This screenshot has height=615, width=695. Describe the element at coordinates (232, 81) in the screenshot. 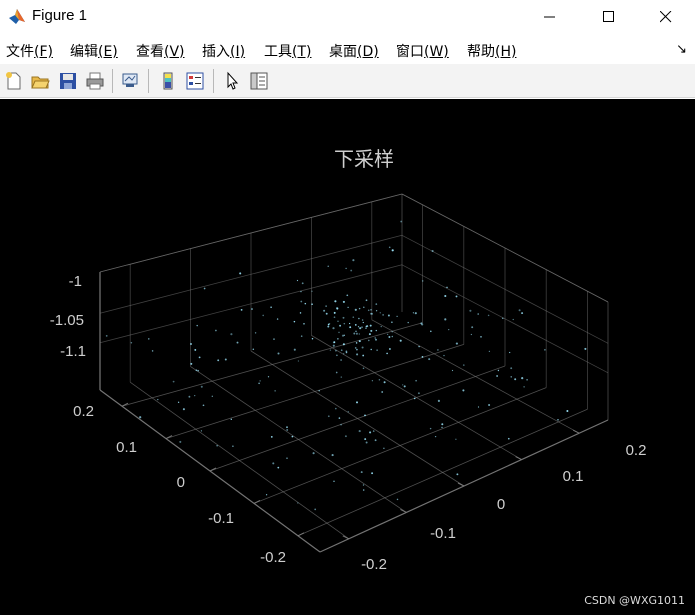

I see `pointer-button` at that location.